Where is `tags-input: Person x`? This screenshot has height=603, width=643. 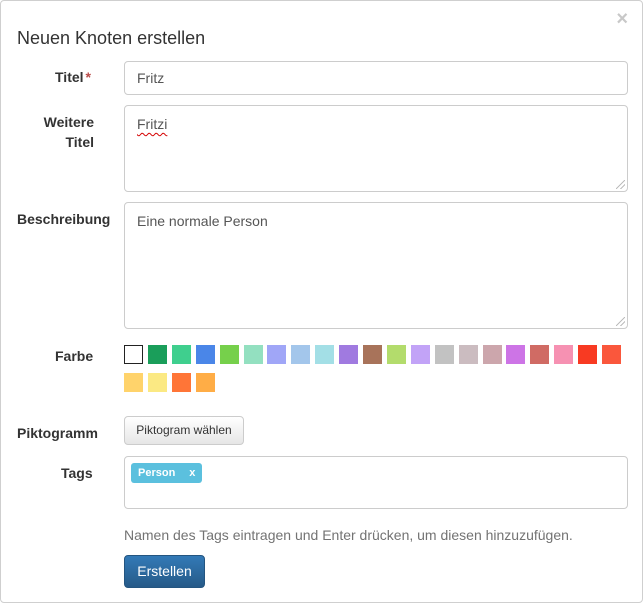
tags-input: Person x is located at coordinates (376, 482).